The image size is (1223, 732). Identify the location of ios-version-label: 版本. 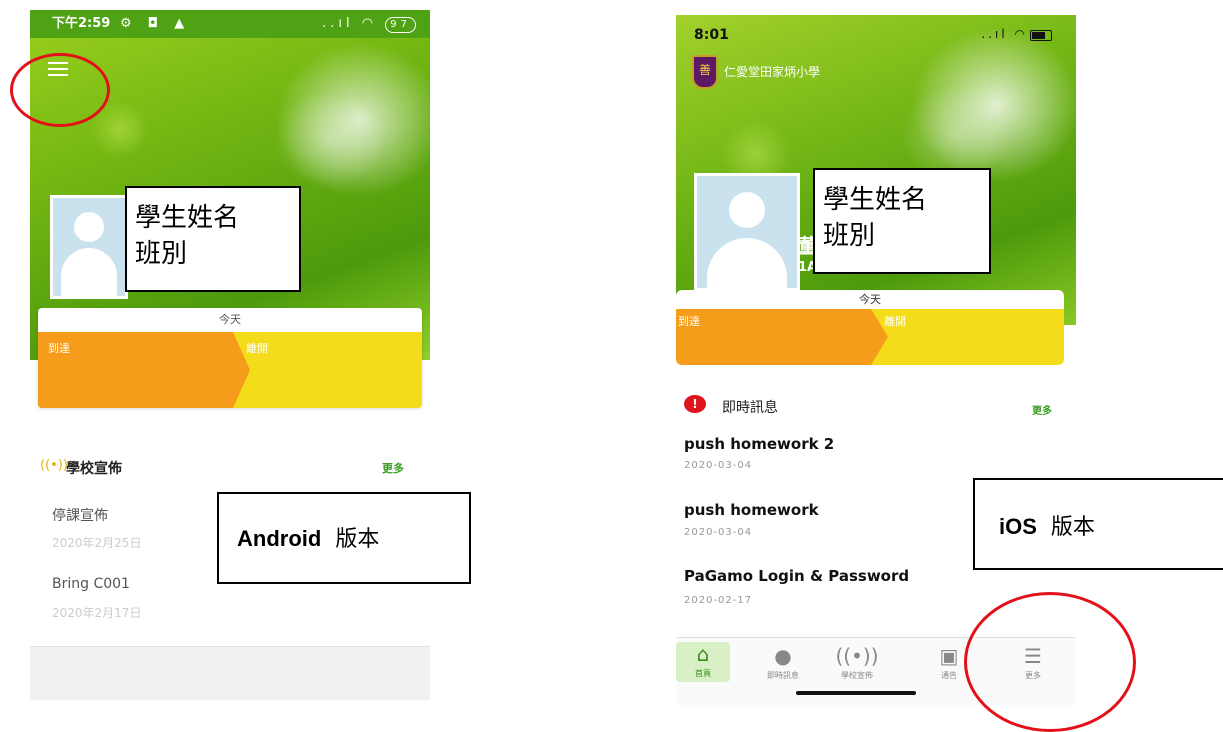
(1072, 527).